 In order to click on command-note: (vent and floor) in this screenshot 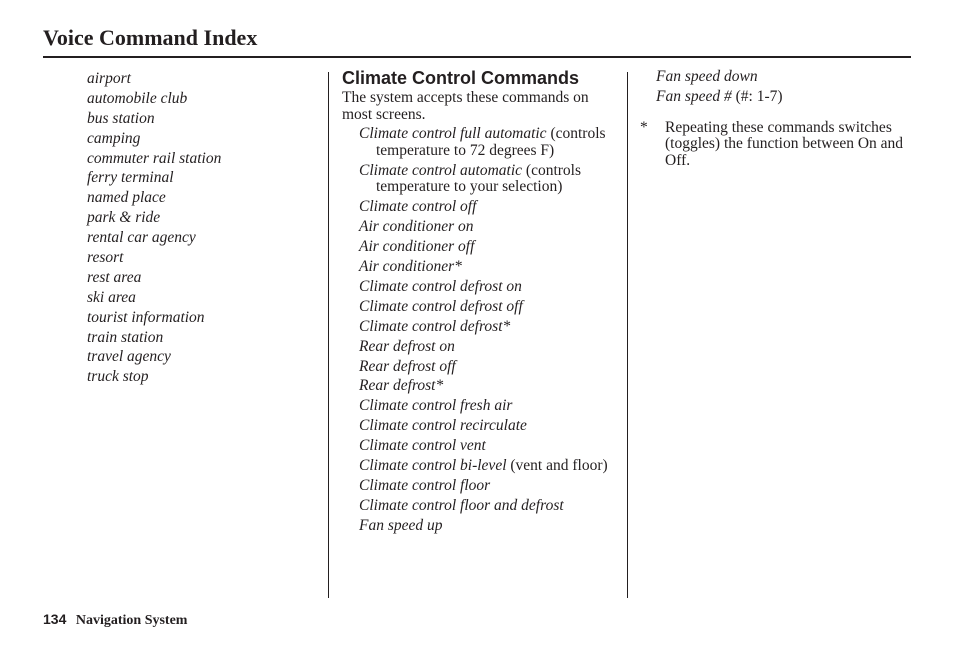, I will do `click(559, 465)`.